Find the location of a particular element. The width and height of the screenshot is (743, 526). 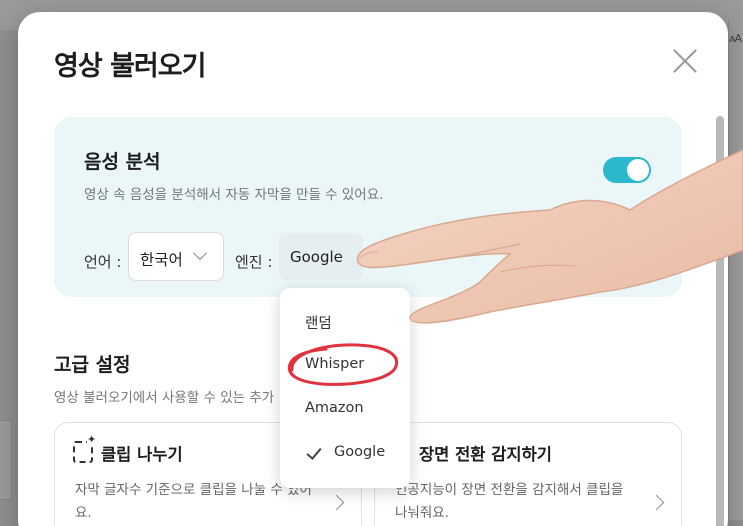

clip-split-title: 클립 나누기 is located at coordinates (142, 454).